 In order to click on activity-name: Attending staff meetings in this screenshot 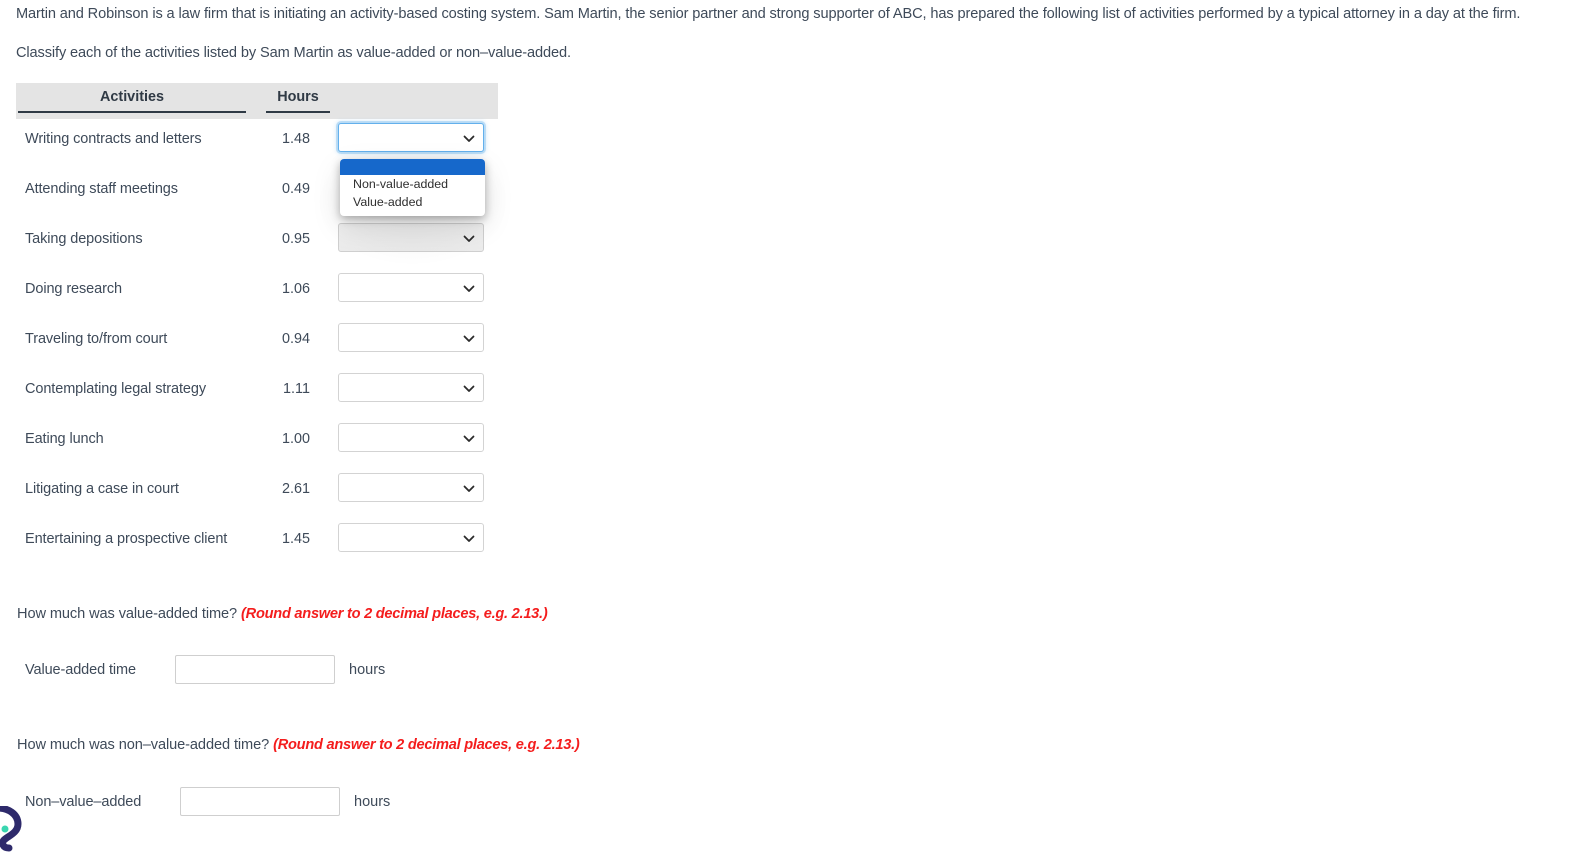, I will do `click(101, 189)`.